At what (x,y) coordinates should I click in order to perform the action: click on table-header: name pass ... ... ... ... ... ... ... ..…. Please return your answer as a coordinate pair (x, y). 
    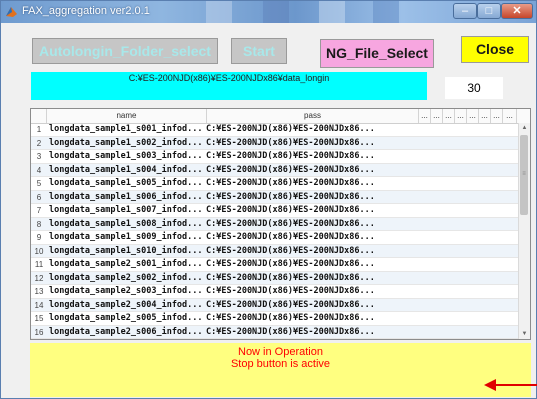
    Looking at the image, I should click on (280, 116).